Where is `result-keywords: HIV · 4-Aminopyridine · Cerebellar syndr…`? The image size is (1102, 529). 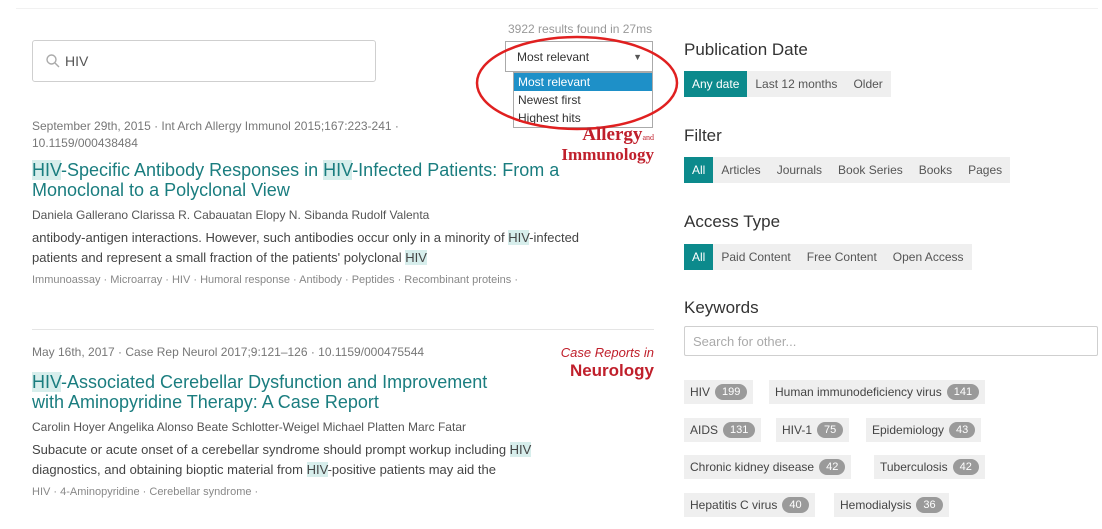
result-keywords: HIV · 4-Aminopyridine · Cerebellar syndr… is located at coordinates (145, 492).